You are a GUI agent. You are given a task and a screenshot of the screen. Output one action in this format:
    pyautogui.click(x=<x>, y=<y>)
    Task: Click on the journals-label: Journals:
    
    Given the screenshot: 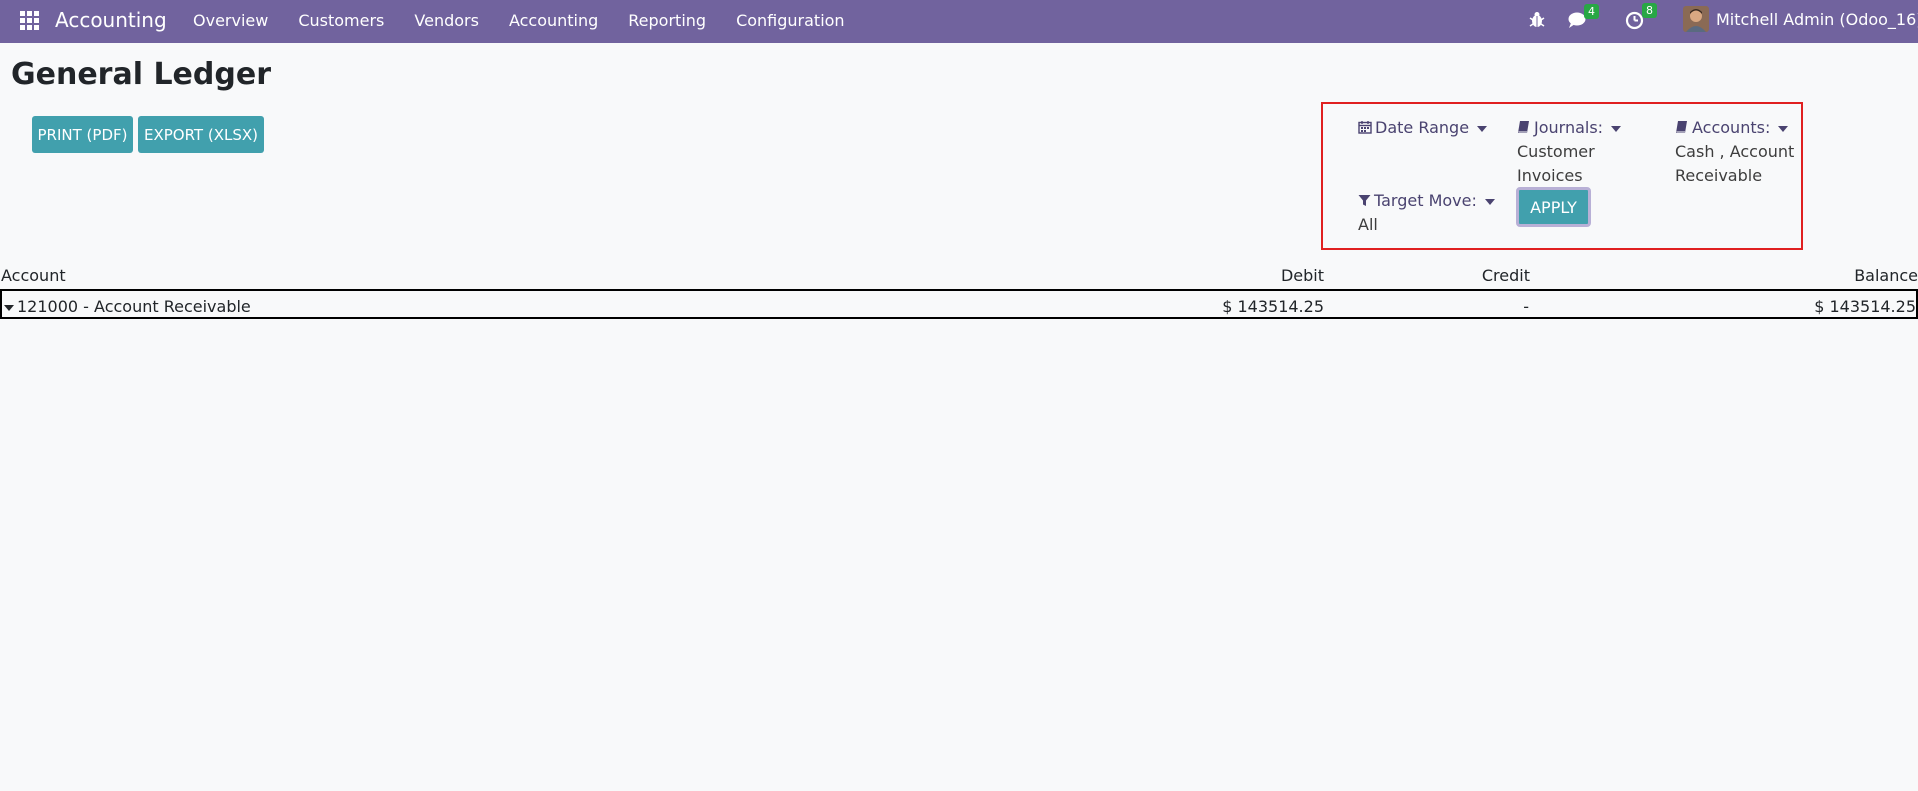 What is the action you would take?
    pyautogui.click(x=1569, y=127)
    